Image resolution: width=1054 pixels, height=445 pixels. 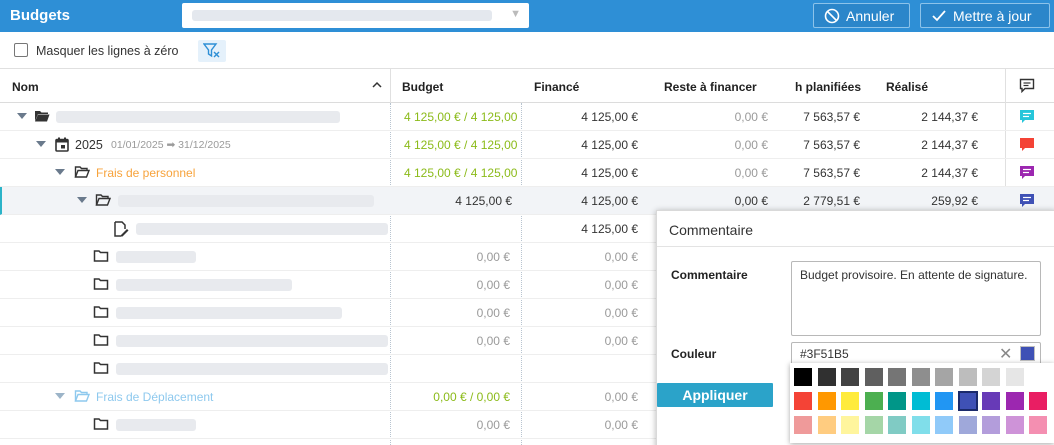 What do you see at coordinates (422, 87) in the screenshot?
I see `header-budget: Budget` at bounding box center [422, 87].